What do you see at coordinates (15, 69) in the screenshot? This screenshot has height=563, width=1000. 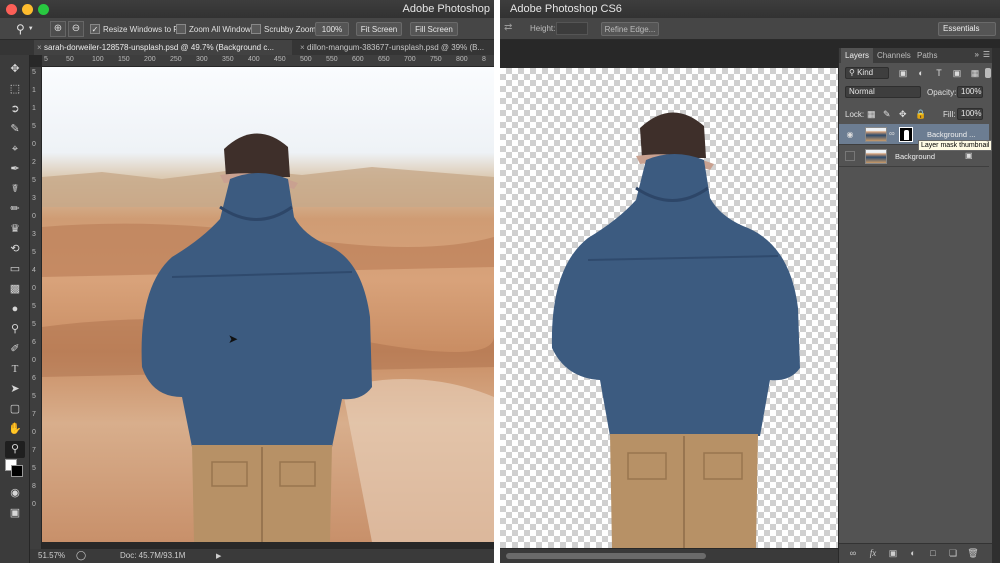 I see `move-tool-icon: ✥` at bounding box center [15, 69].